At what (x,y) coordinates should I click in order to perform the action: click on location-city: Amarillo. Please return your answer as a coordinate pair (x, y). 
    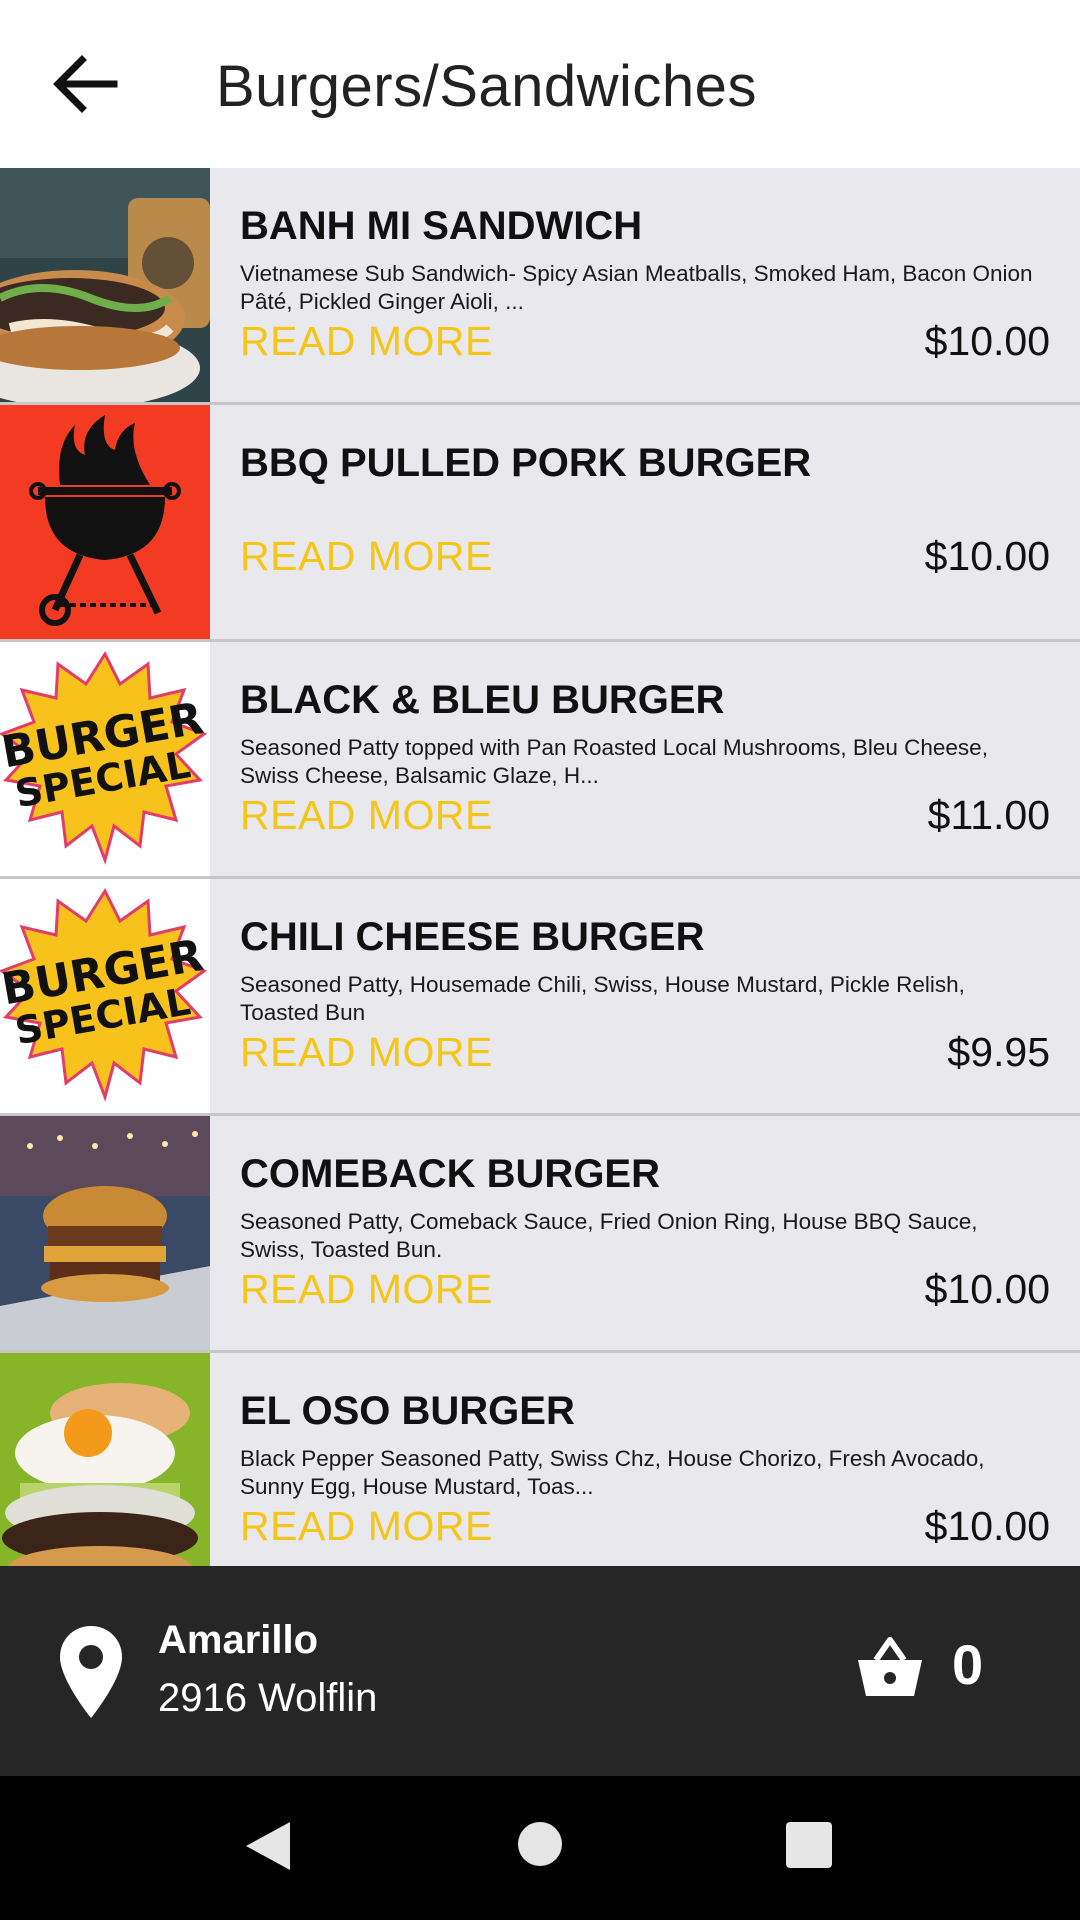
    Looking at the image, I should click on (238, 1640).